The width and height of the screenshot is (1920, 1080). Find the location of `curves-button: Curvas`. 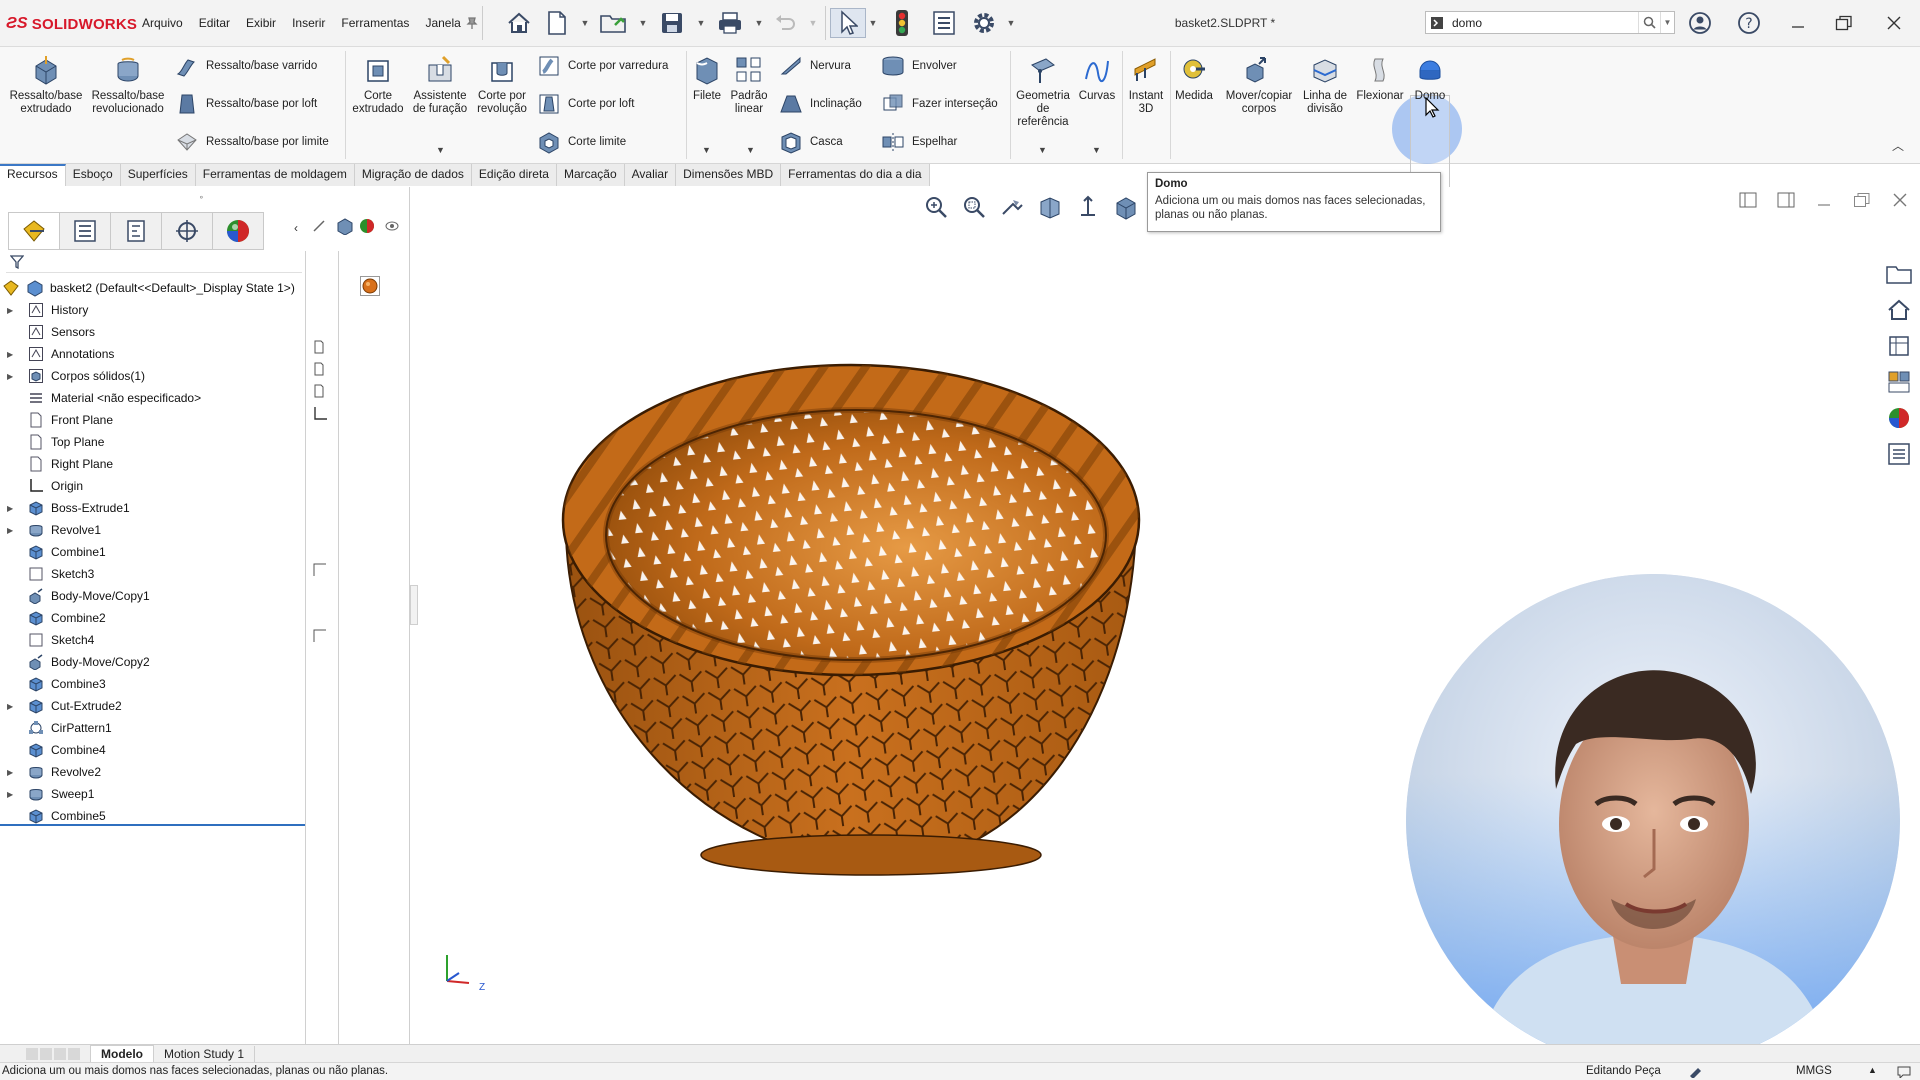

curves-button: Curvas is located at coordinates (1097, 78).